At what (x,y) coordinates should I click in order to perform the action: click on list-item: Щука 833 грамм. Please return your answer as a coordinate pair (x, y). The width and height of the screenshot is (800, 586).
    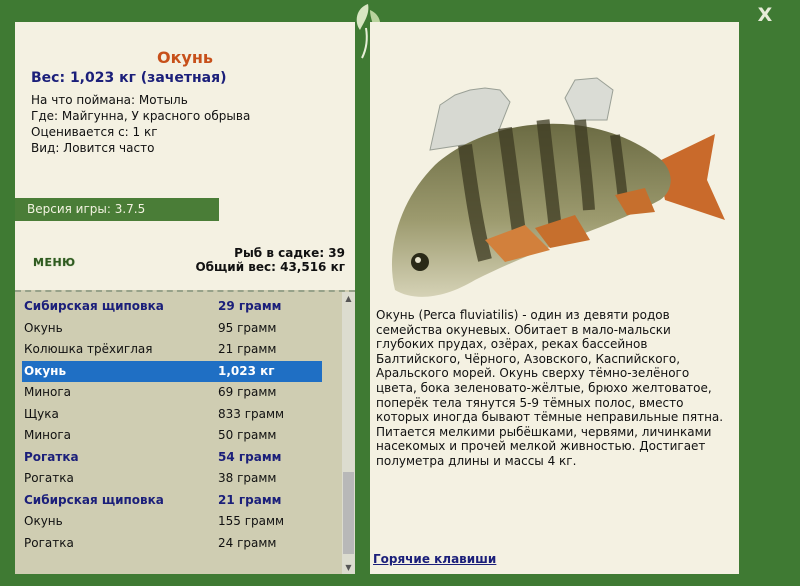
    Looking at the image, I should click on (172, 414).